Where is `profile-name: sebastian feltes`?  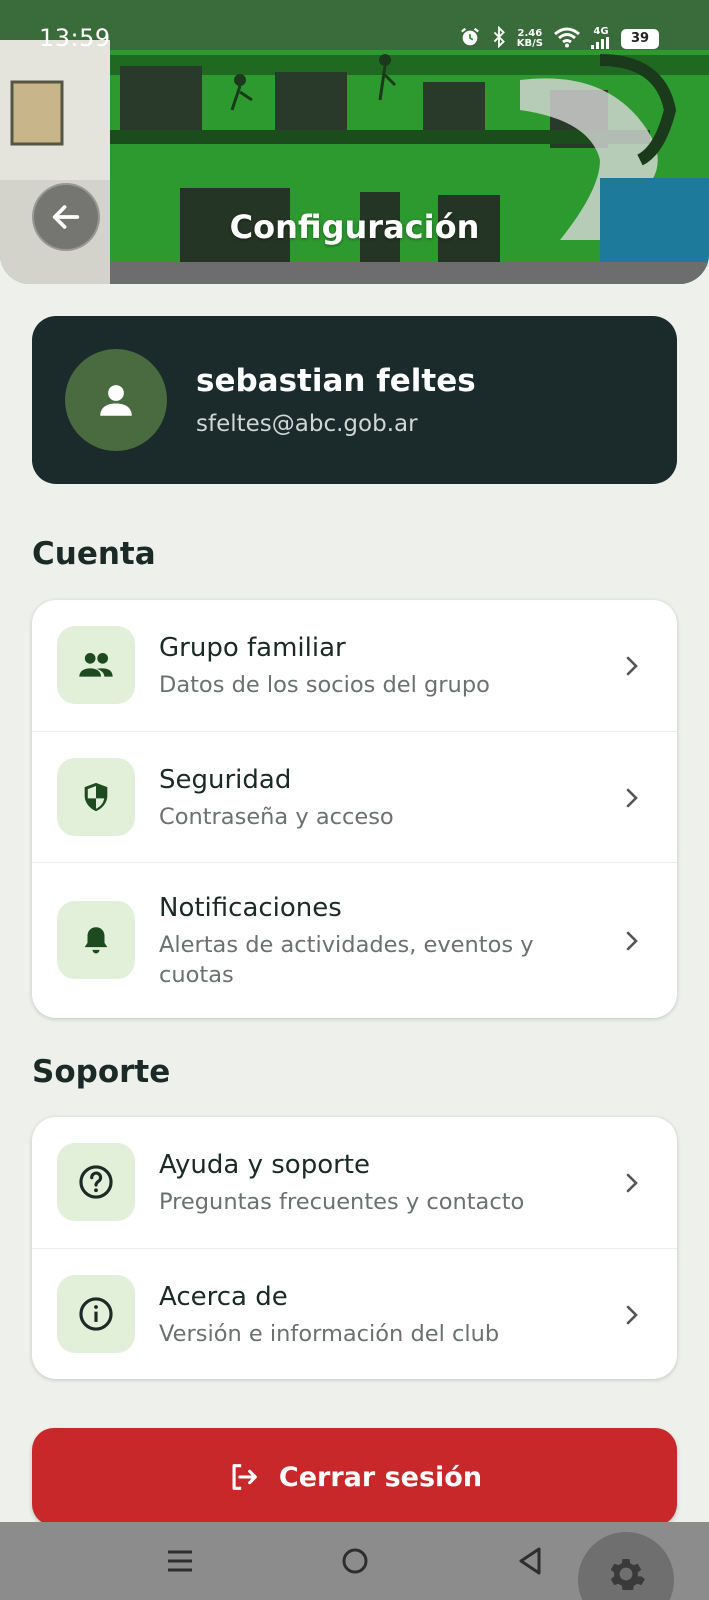
profile-name: sebastian feltes is located at coordinates (336, 381).